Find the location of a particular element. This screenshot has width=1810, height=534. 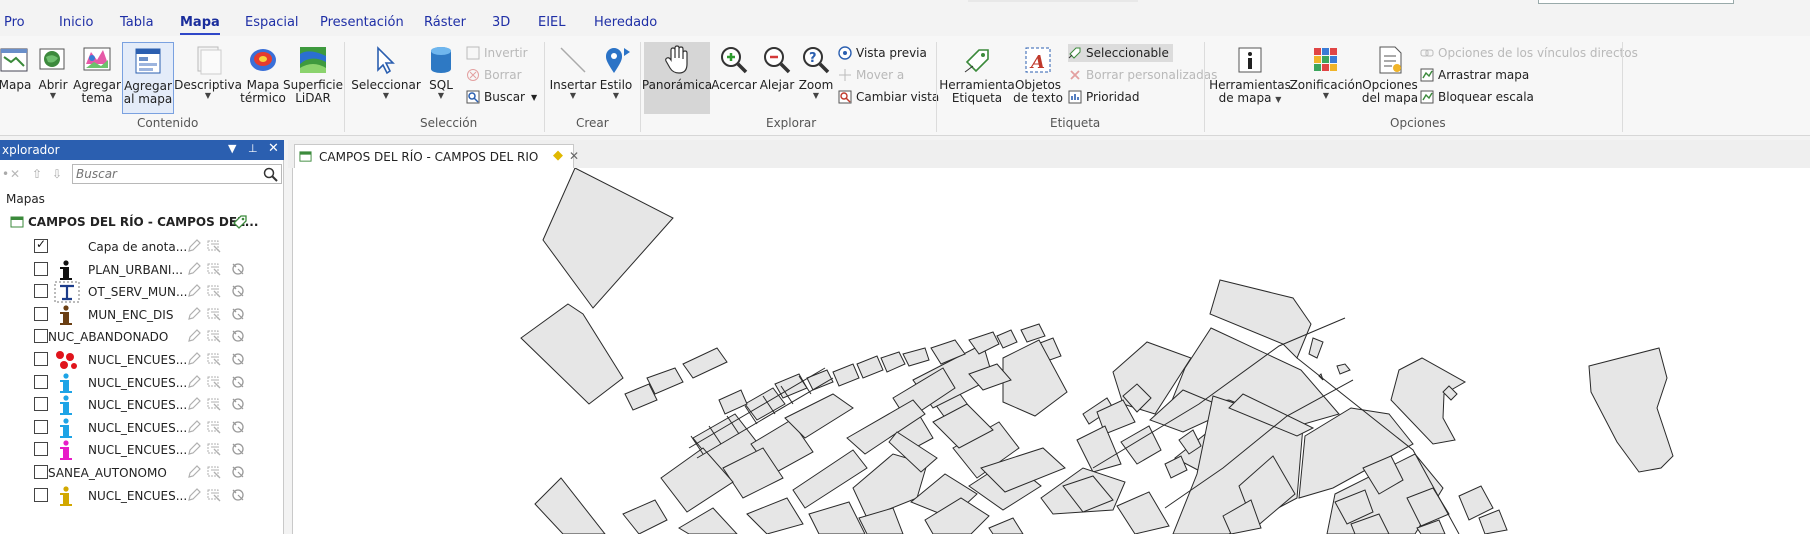

tab-mapa: Mapa is located at coordinates (200, 25).